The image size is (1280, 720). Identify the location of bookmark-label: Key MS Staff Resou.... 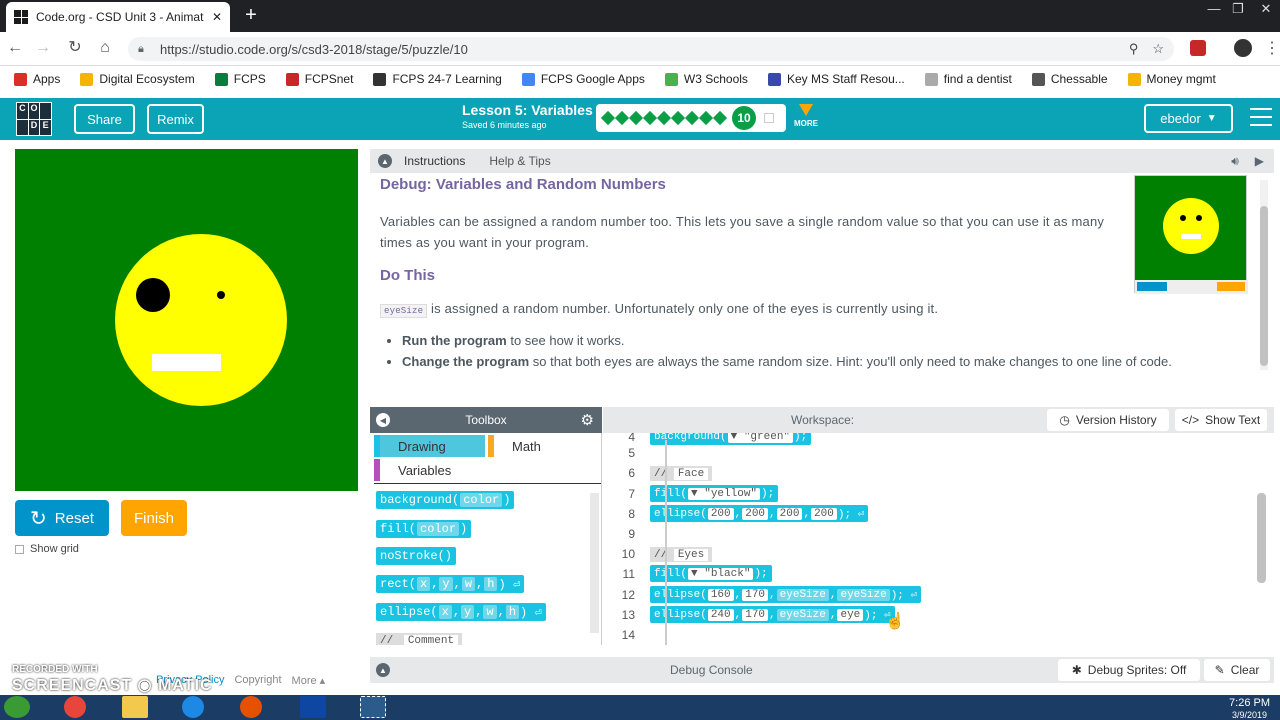
(845, 79).